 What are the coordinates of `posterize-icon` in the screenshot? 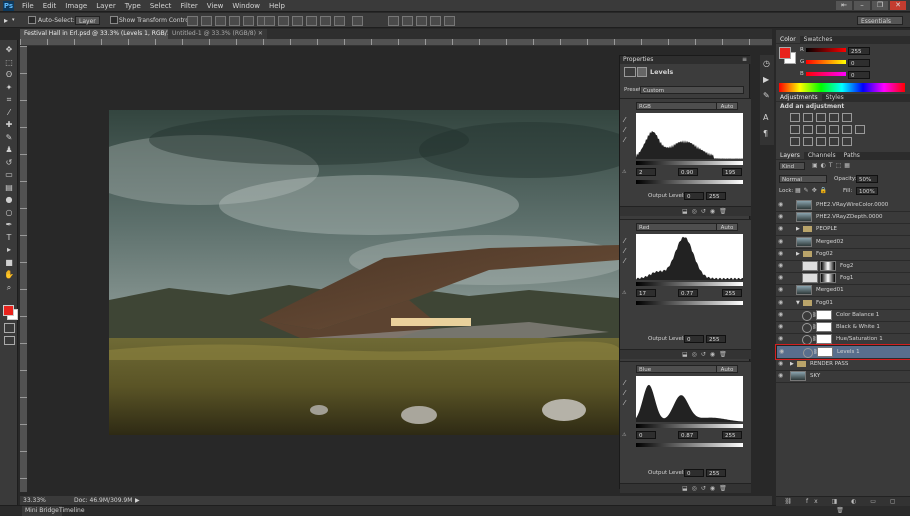 It's located at (808, 141).